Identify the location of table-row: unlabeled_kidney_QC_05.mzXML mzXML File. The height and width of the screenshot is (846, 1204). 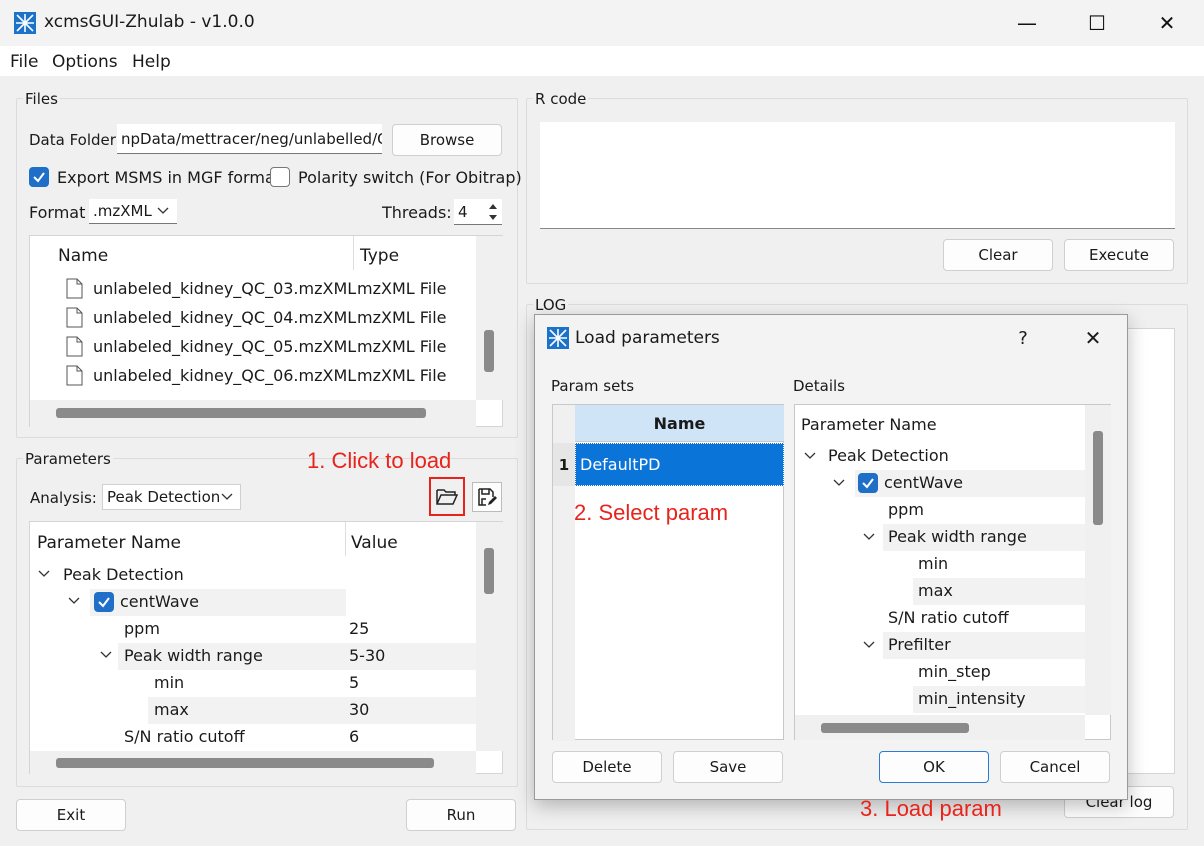
(253, 347).